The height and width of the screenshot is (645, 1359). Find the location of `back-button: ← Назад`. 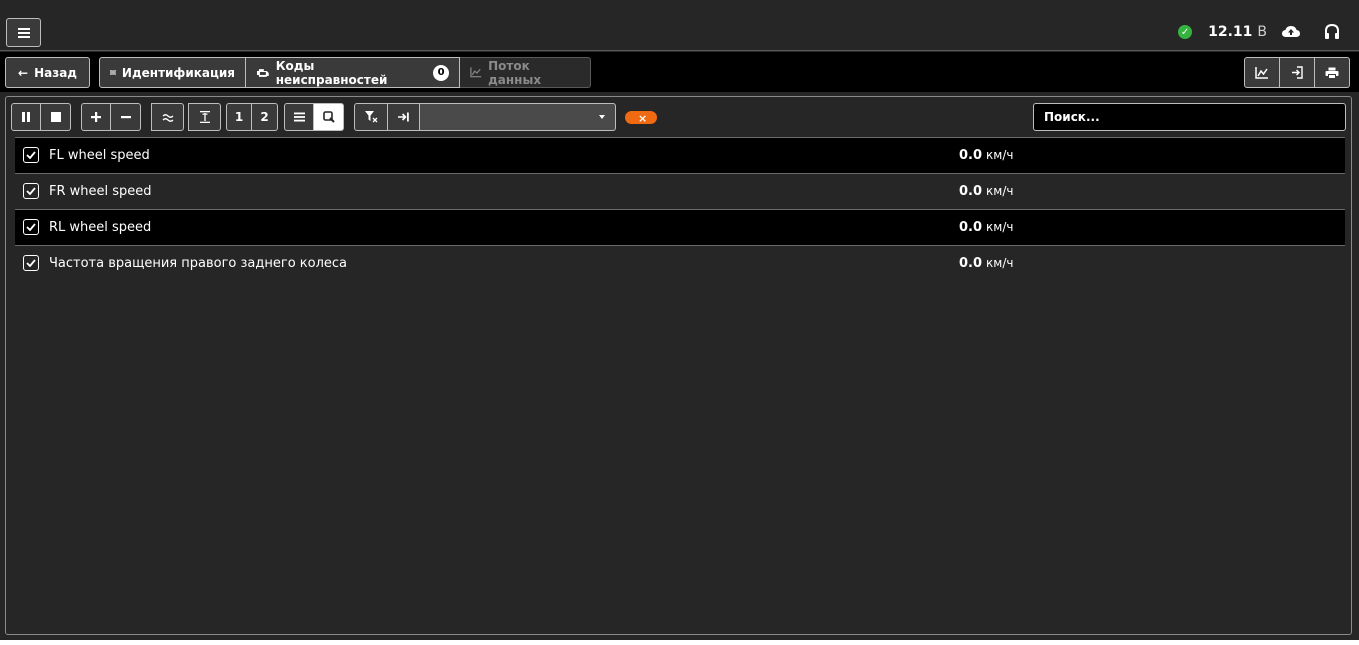

back-button: ← Назад is located at coordinates (47, 72).